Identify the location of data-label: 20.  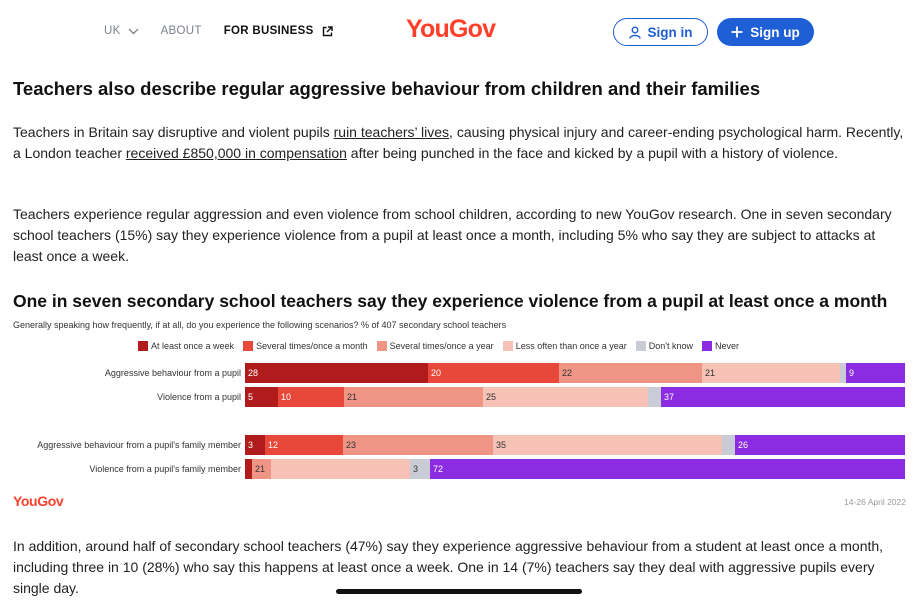
(436, 373).